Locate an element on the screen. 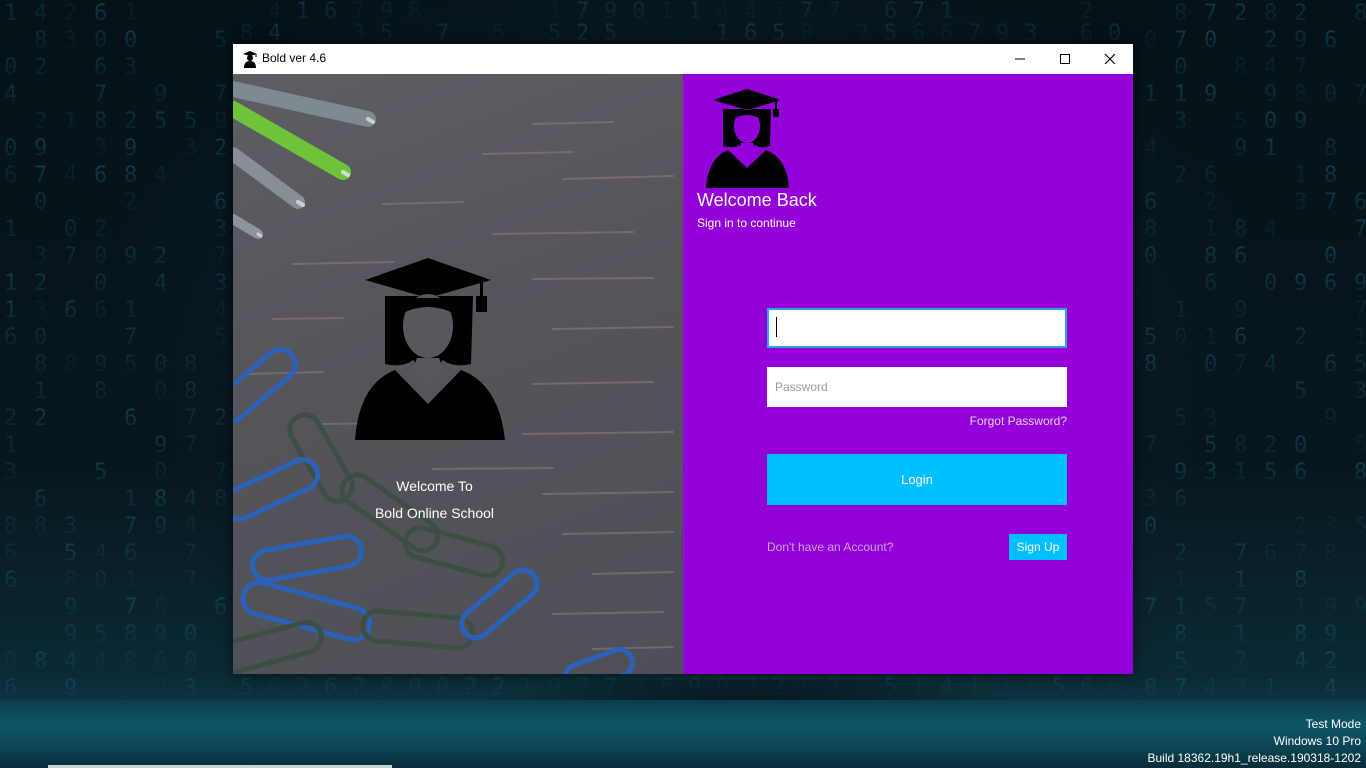  login-button: Login is located at coordinates (917, 479).